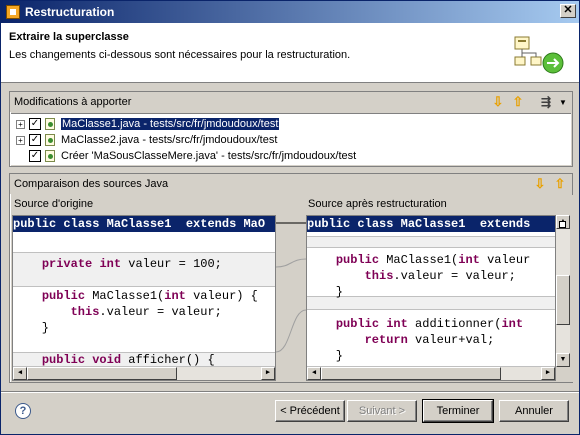  Describe the element at coordinates (433, 260) in the screenshot. I see `code-line: public MaClasse1(int valeur` at that location.